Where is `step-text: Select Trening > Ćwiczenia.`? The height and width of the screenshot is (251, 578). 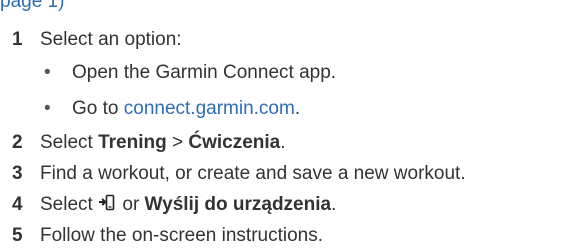 step-text: Select Trening > Ćwiczenia. is located at coordinates (163, 142).